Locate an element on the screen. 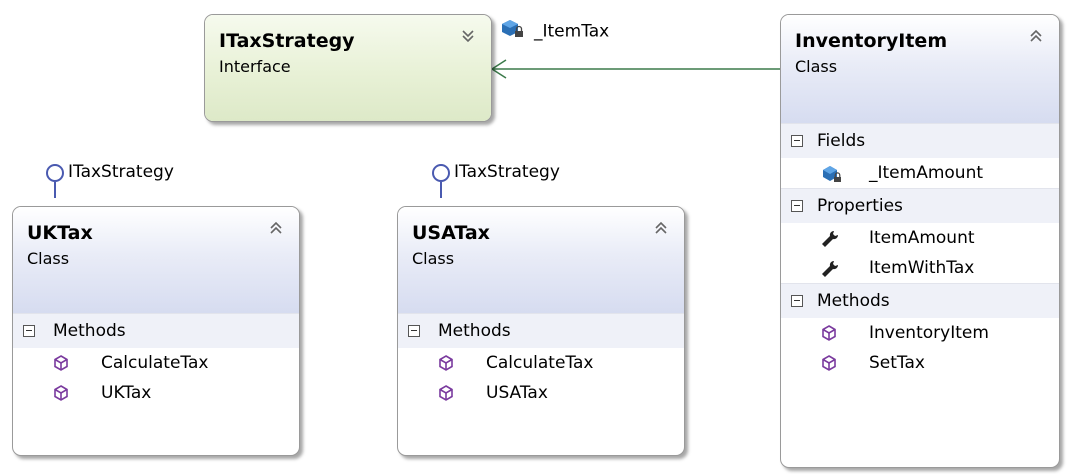 This screenshot has width=1068, height=474. inventoryitem-kind: Class is located at coordinates (816, 66).